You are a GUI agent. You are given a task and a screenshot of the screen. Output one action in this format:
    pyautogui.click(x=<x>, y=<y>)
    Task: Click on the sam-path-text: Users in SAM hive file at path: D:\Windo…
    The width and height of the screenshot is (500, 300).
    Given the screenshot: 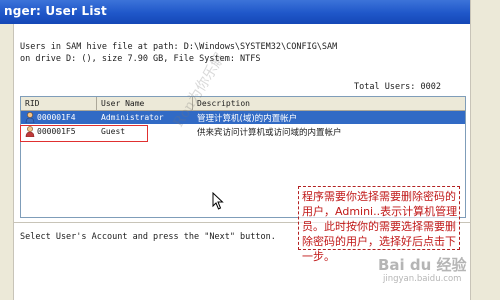 What is the action you would take?
    pyautogui.click(x=179, y=47)
    